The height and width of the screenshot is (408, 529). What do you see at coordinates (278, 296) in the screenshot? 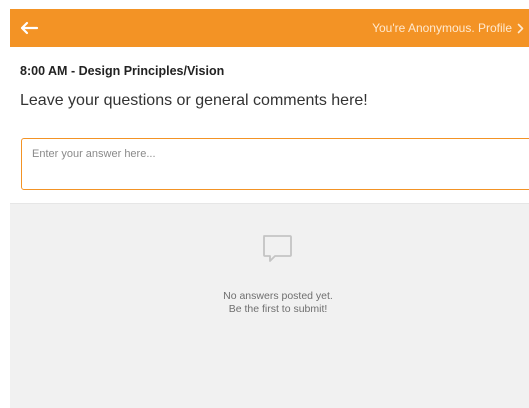
I see `empty-state-line-1: No answers posted yet.` at bounding box center [278, 296].